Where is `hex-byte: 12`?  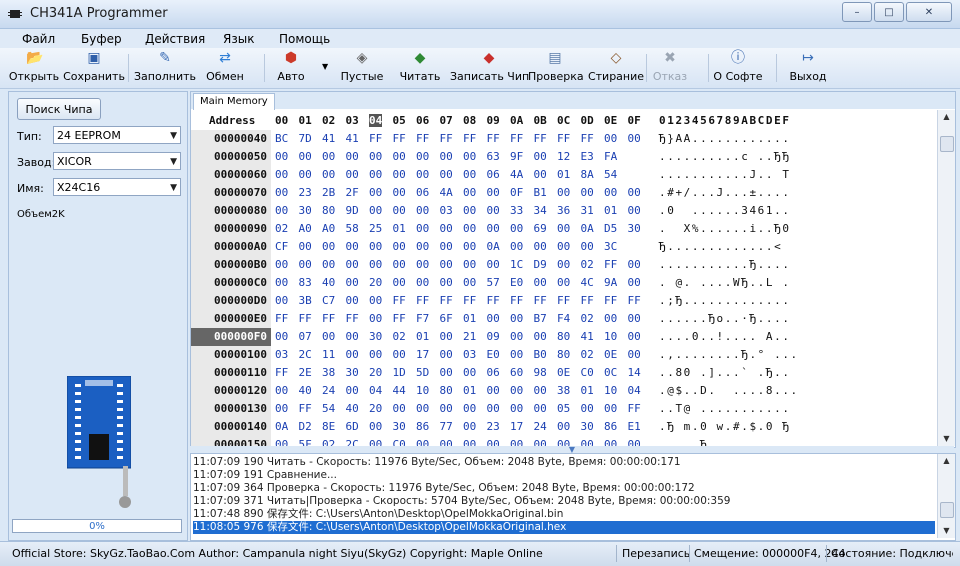
hex-byte: 12 is located at coordinates (563, 157).